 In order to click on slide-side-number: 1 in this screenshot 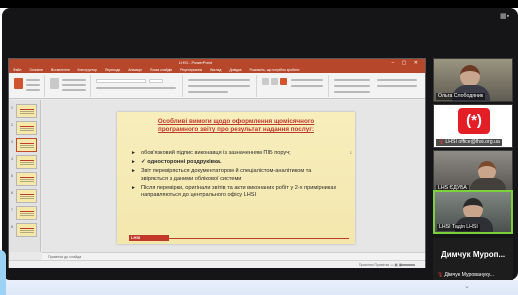, I will do `click(350, 152)`.